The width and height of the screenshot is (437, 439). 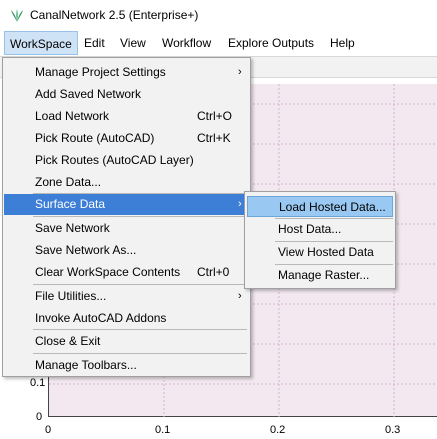 I want to click on submenu-item-view-hosted-data: View Hosted Data, so click(x=320, y=252).